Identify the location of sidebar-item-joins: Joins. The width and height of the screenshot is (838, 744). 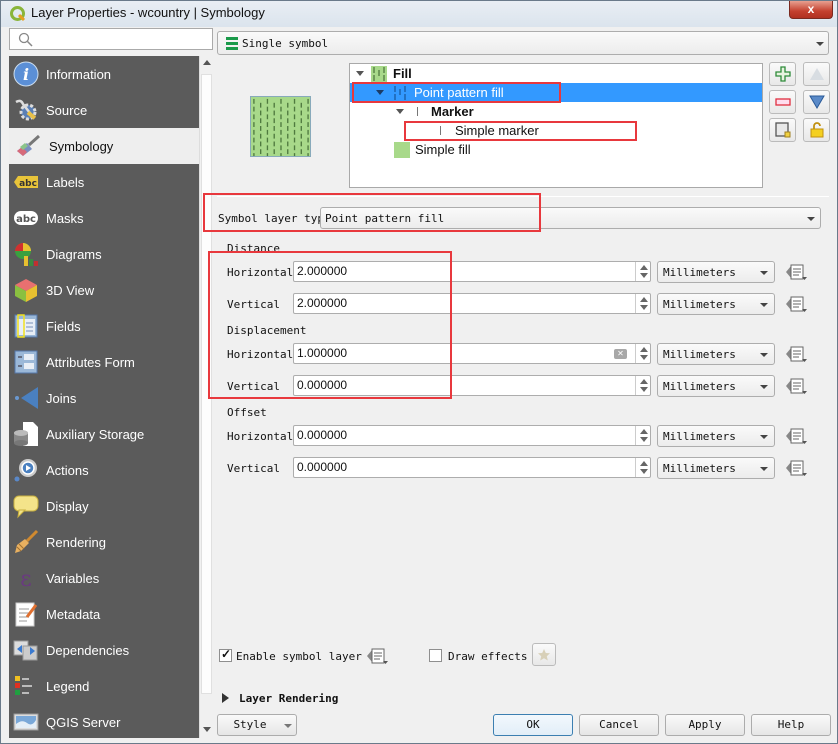
(104, 398).